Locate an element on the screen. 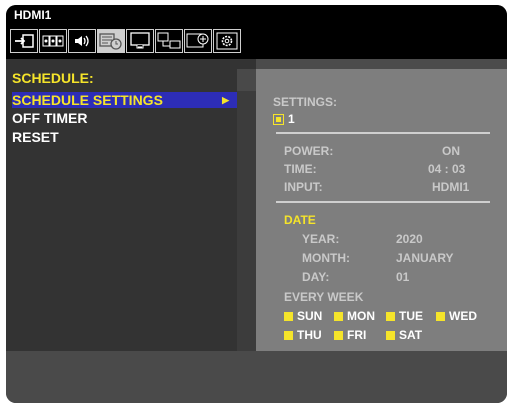 This screenshot has width=512, height=408. menu-item-label: RESET is located at coordinates (35, 137).